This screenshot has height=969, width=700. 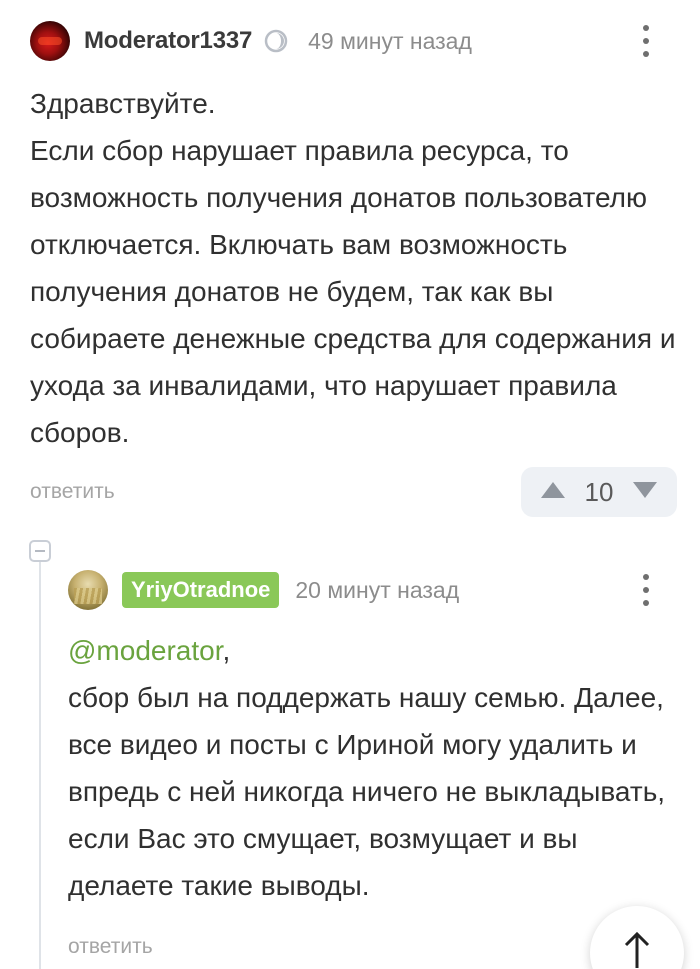 What do you see at coordinates (377, 589) in the screenshot?
I see `reply-time: 20 минут назад` at bounding box center [377, 589].